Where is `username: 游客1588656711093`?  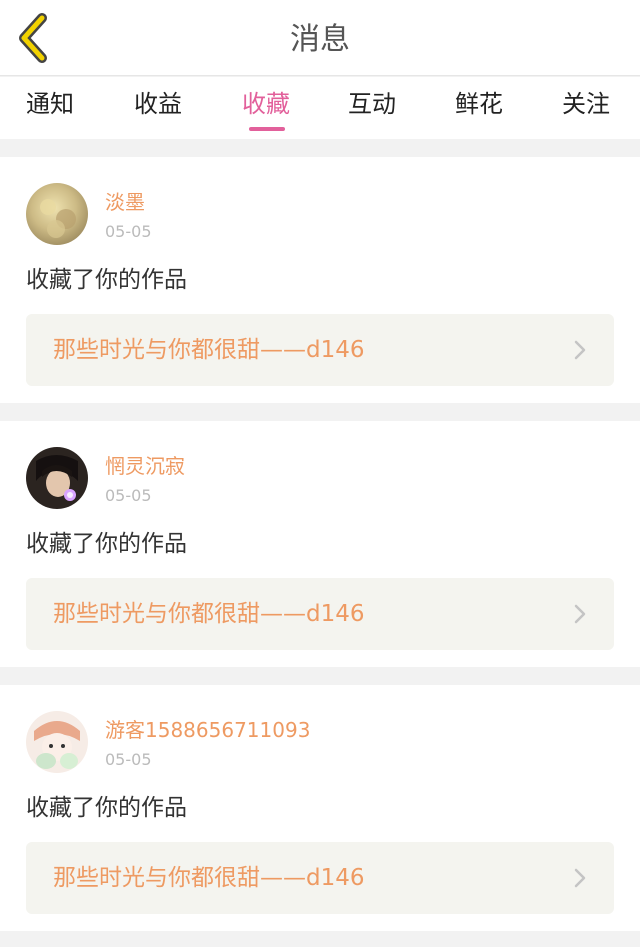 username: 游客1588656711093 is located at coordinates (207, 730).